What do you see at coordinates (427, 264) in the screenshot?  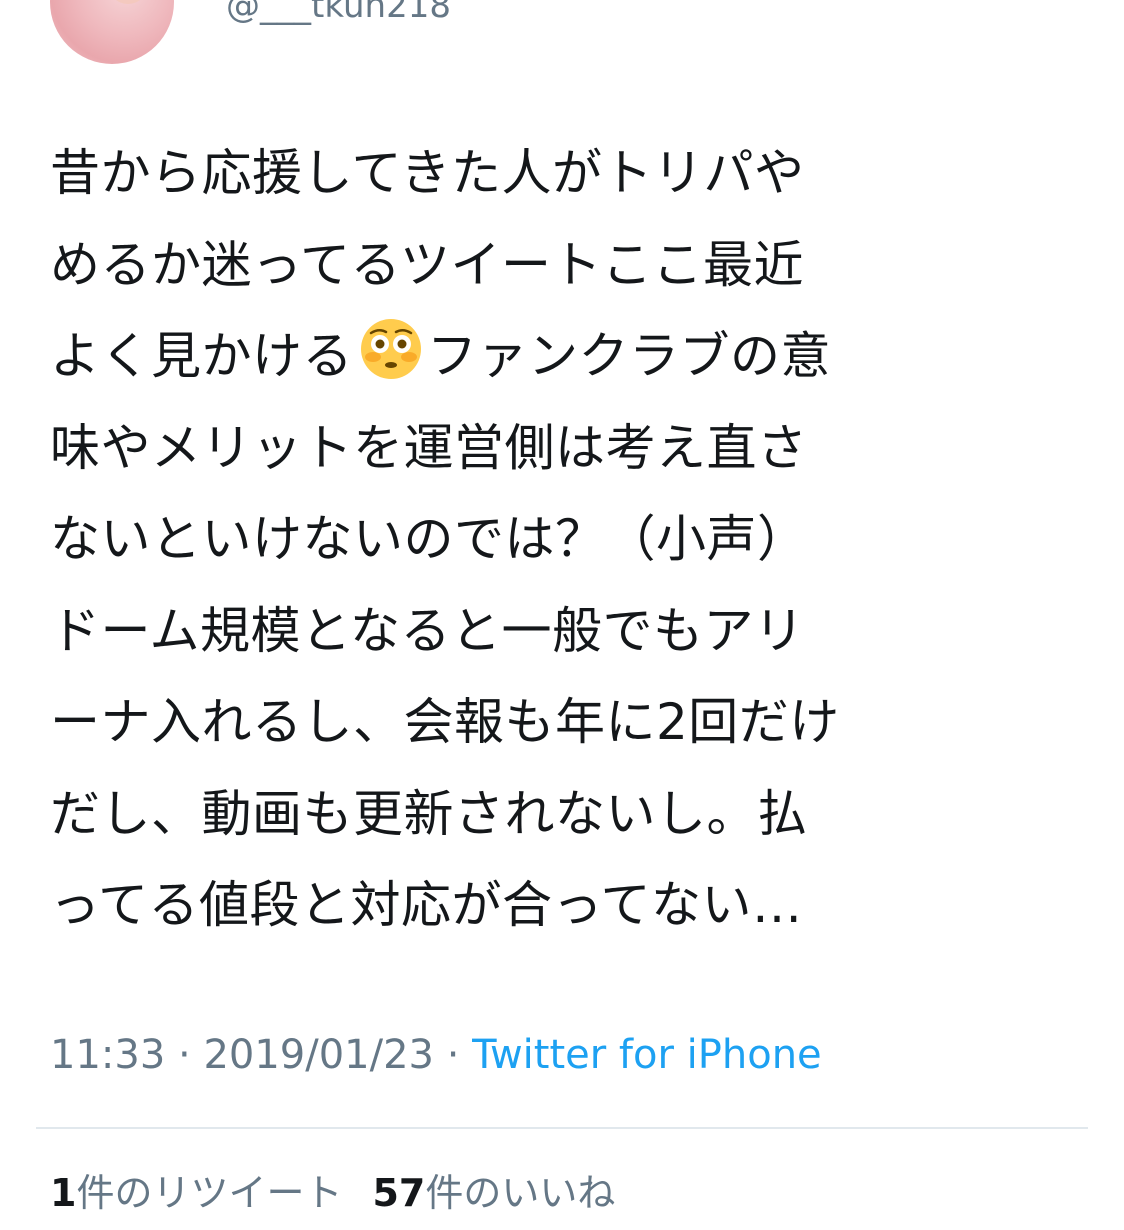 I see `tweet-text-line: めるか迷ってるツイートここ最近` at bounding box center [427, 264].